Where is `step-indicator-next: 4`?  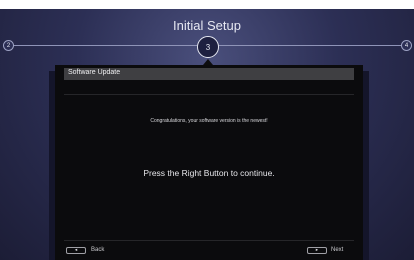
step-indicator-next: 4 is located at coordinates (406, 45).